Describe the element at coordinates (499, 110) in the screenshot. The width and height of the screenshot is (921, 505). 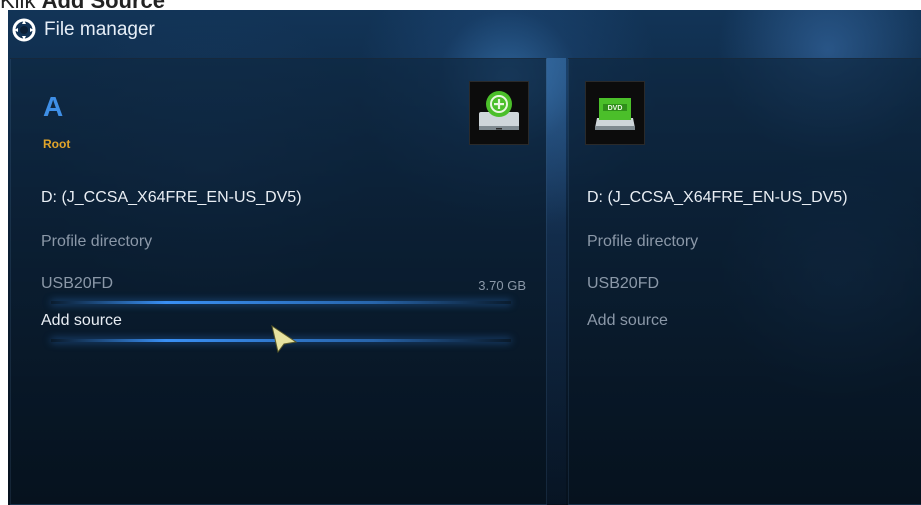
I see `add-drive-icon-svg` at that location.